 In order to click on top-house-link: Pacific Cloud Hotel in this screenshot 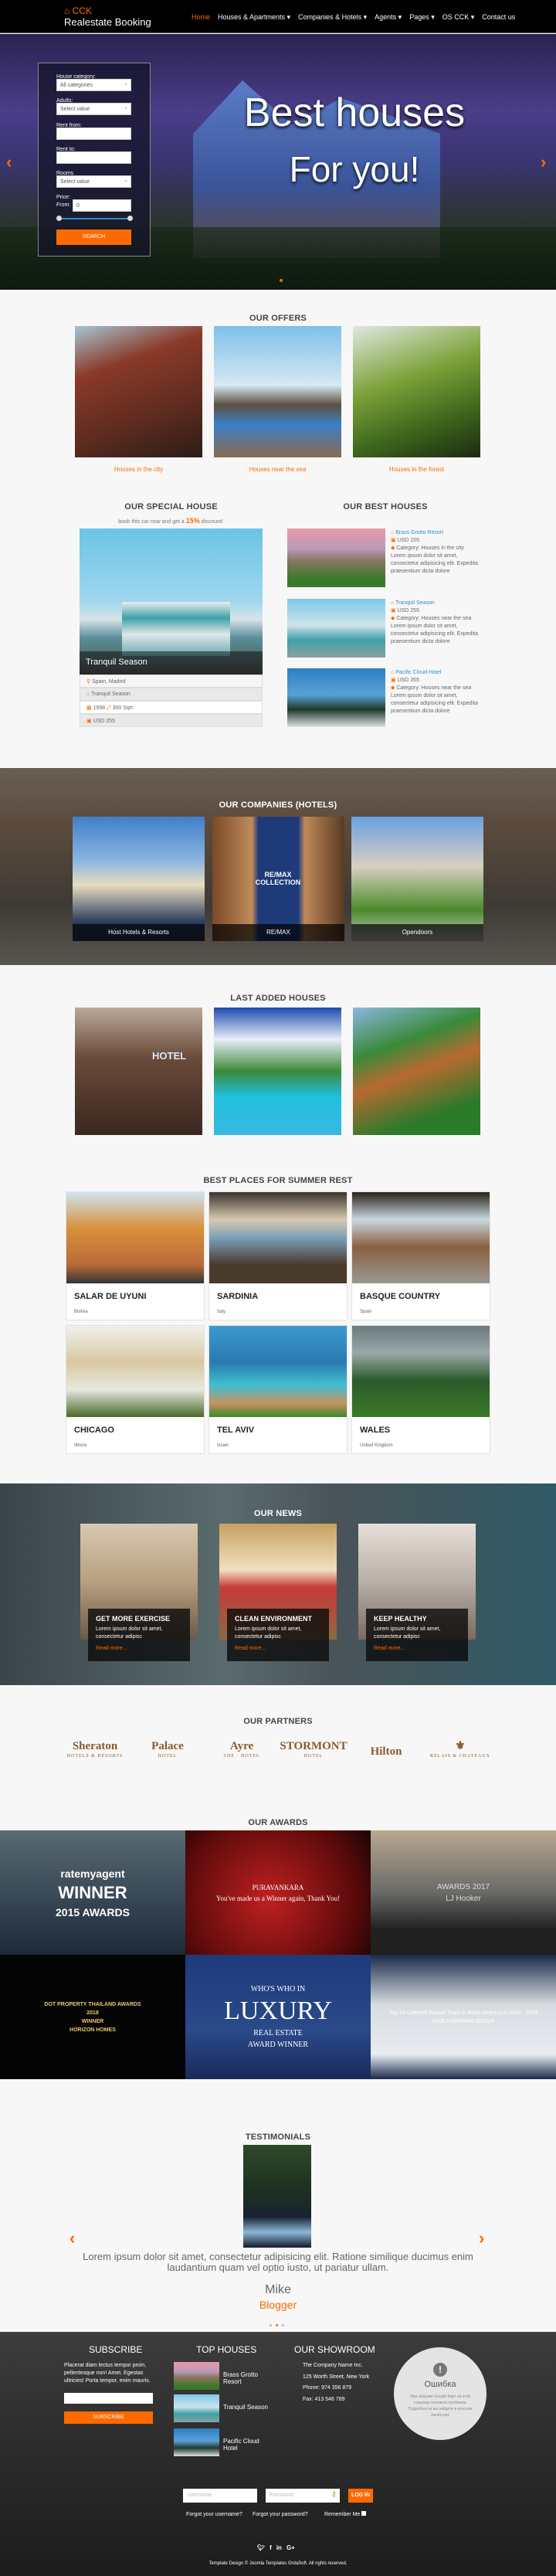, I will do `click(246, 2445)`.